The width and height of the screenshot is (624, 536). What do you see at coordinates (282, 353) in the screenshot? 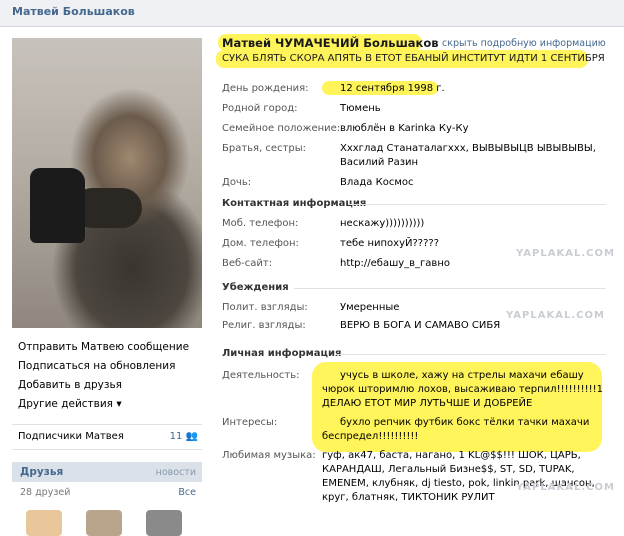
I see `personal-section-title: Личная информация` at bounding box center [282, 353].